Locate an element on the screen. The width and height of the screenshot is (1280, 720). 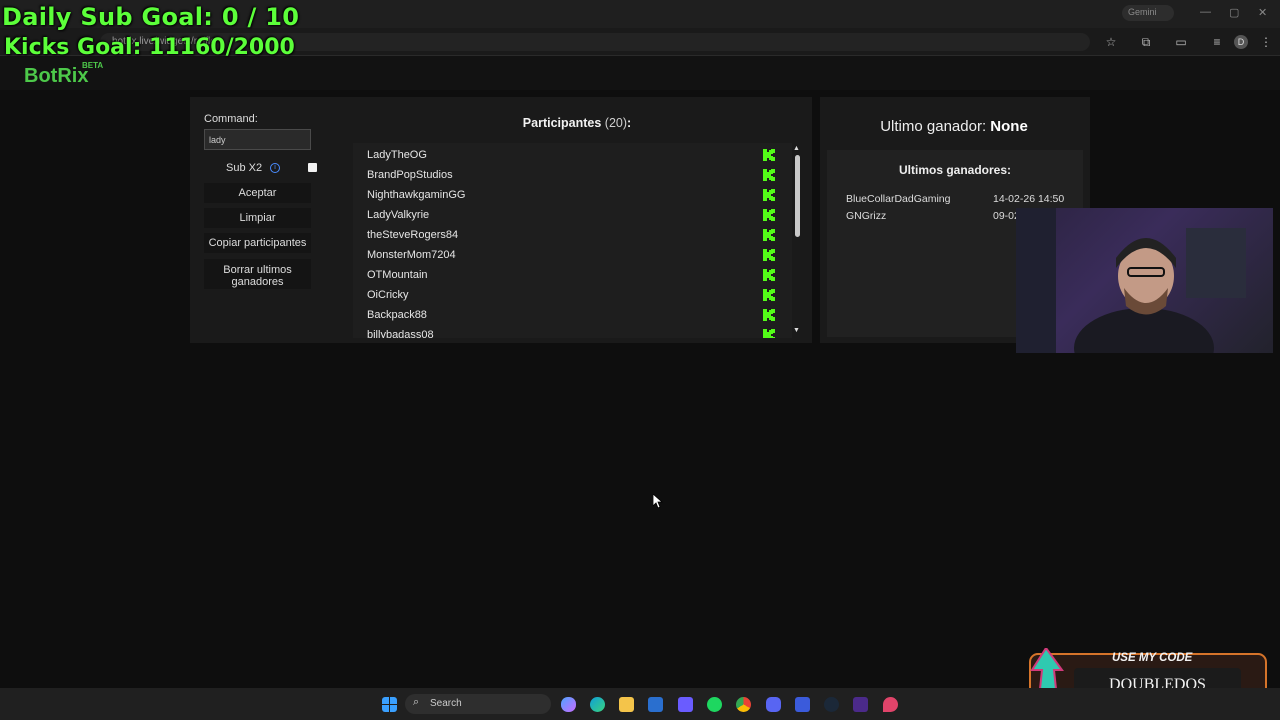
edge-icon is located at coordinates (597, 704).